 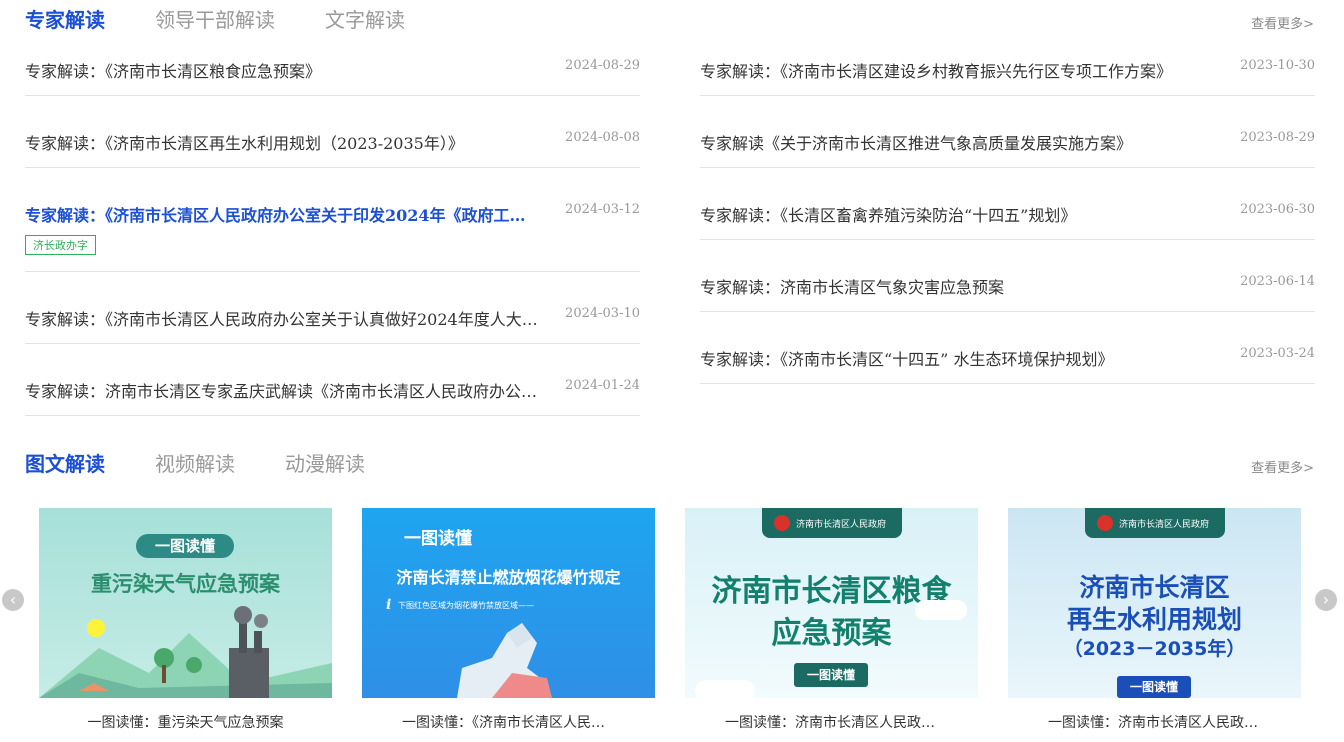 What do you see at coordinates (185, 652) in the screenshot?
I see `pollution-scene-illustration` at bounding box center [185, 652].